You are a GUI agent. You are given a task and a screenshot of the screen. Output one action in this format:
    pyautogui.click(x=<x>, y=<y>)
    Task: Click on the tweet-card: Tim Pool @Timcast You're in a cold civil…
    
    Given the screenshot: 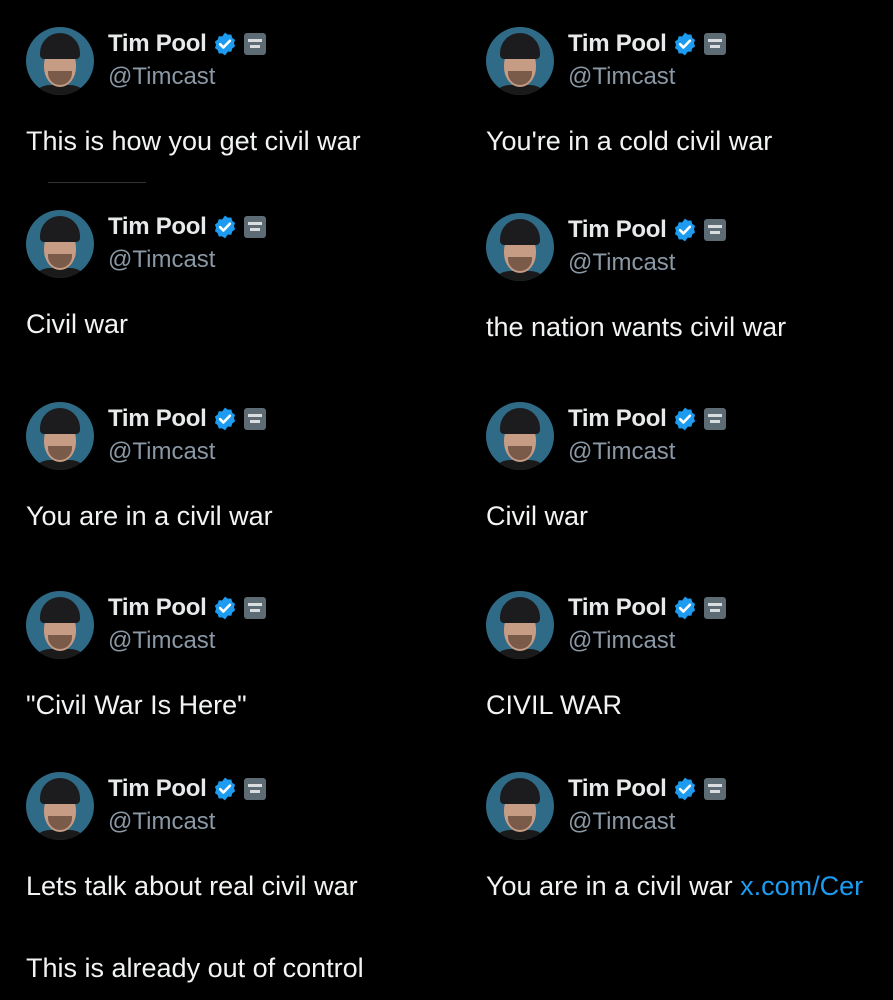 What is the action you would take?
    pyautogui.click(x=689, y=92)
    